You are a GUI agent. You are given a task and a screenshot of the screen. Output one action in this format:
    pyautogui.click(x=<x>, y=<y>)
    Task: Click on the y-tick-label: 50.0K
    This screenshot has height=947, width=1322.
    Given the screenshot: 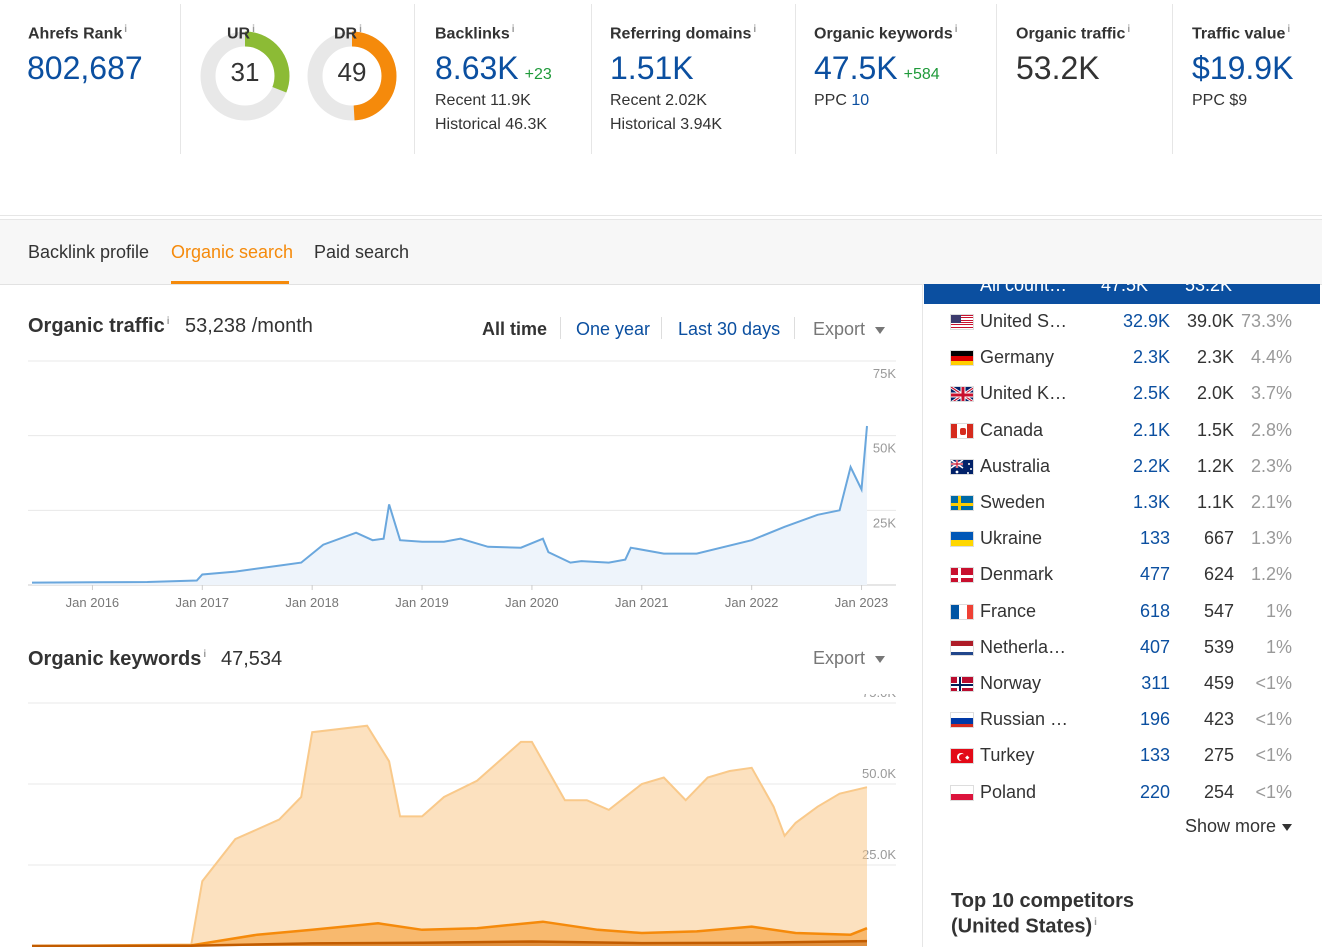 What is the action you would take?
    pyautogui.click(x=879, y=773)
    